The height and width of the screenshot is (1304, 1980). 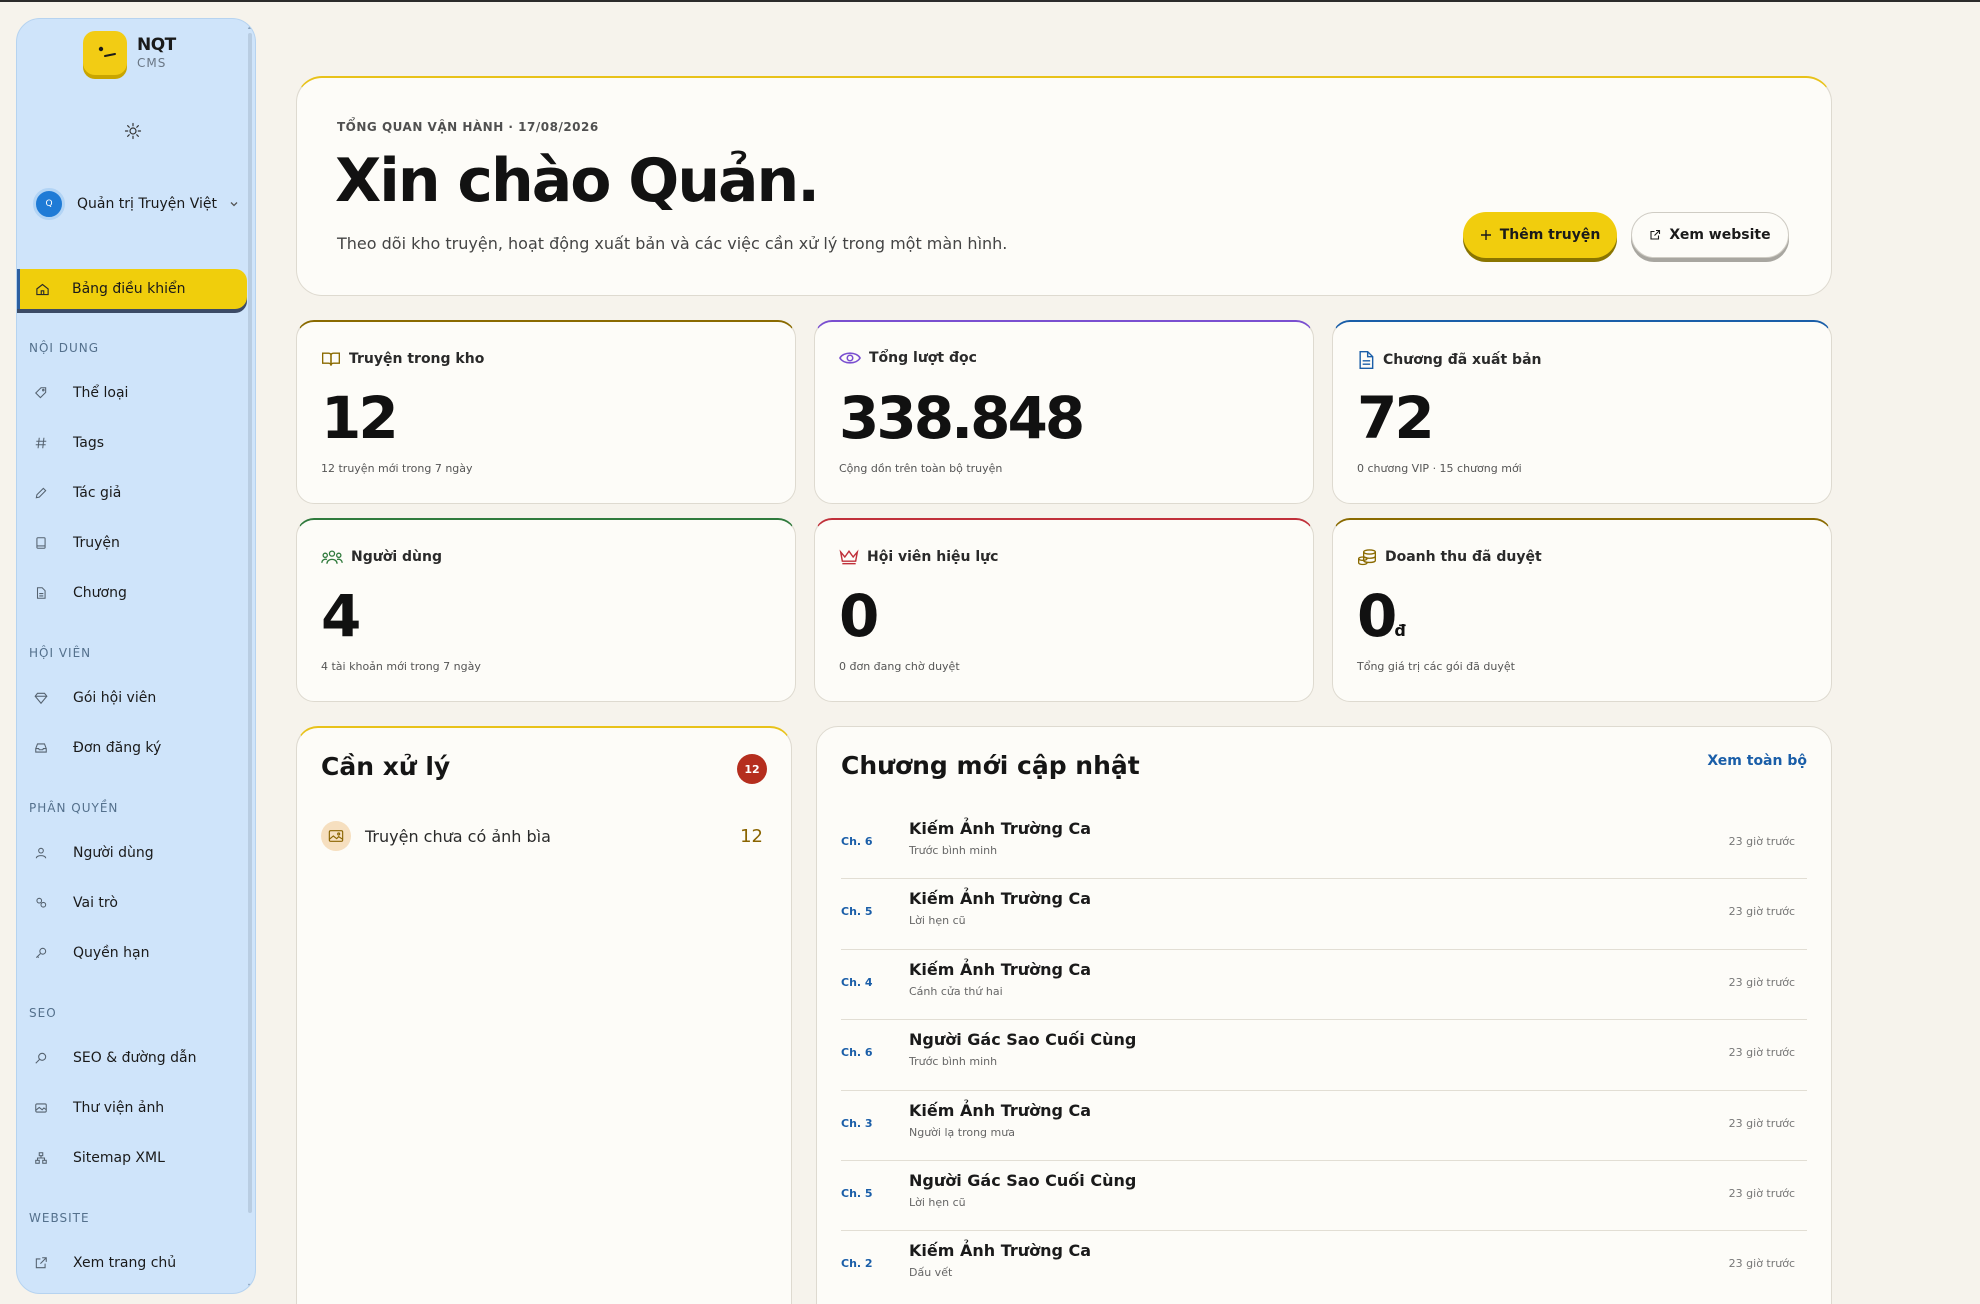 I want to click on sidebar-item-stories: Truyện, so click(x=138, y=543).